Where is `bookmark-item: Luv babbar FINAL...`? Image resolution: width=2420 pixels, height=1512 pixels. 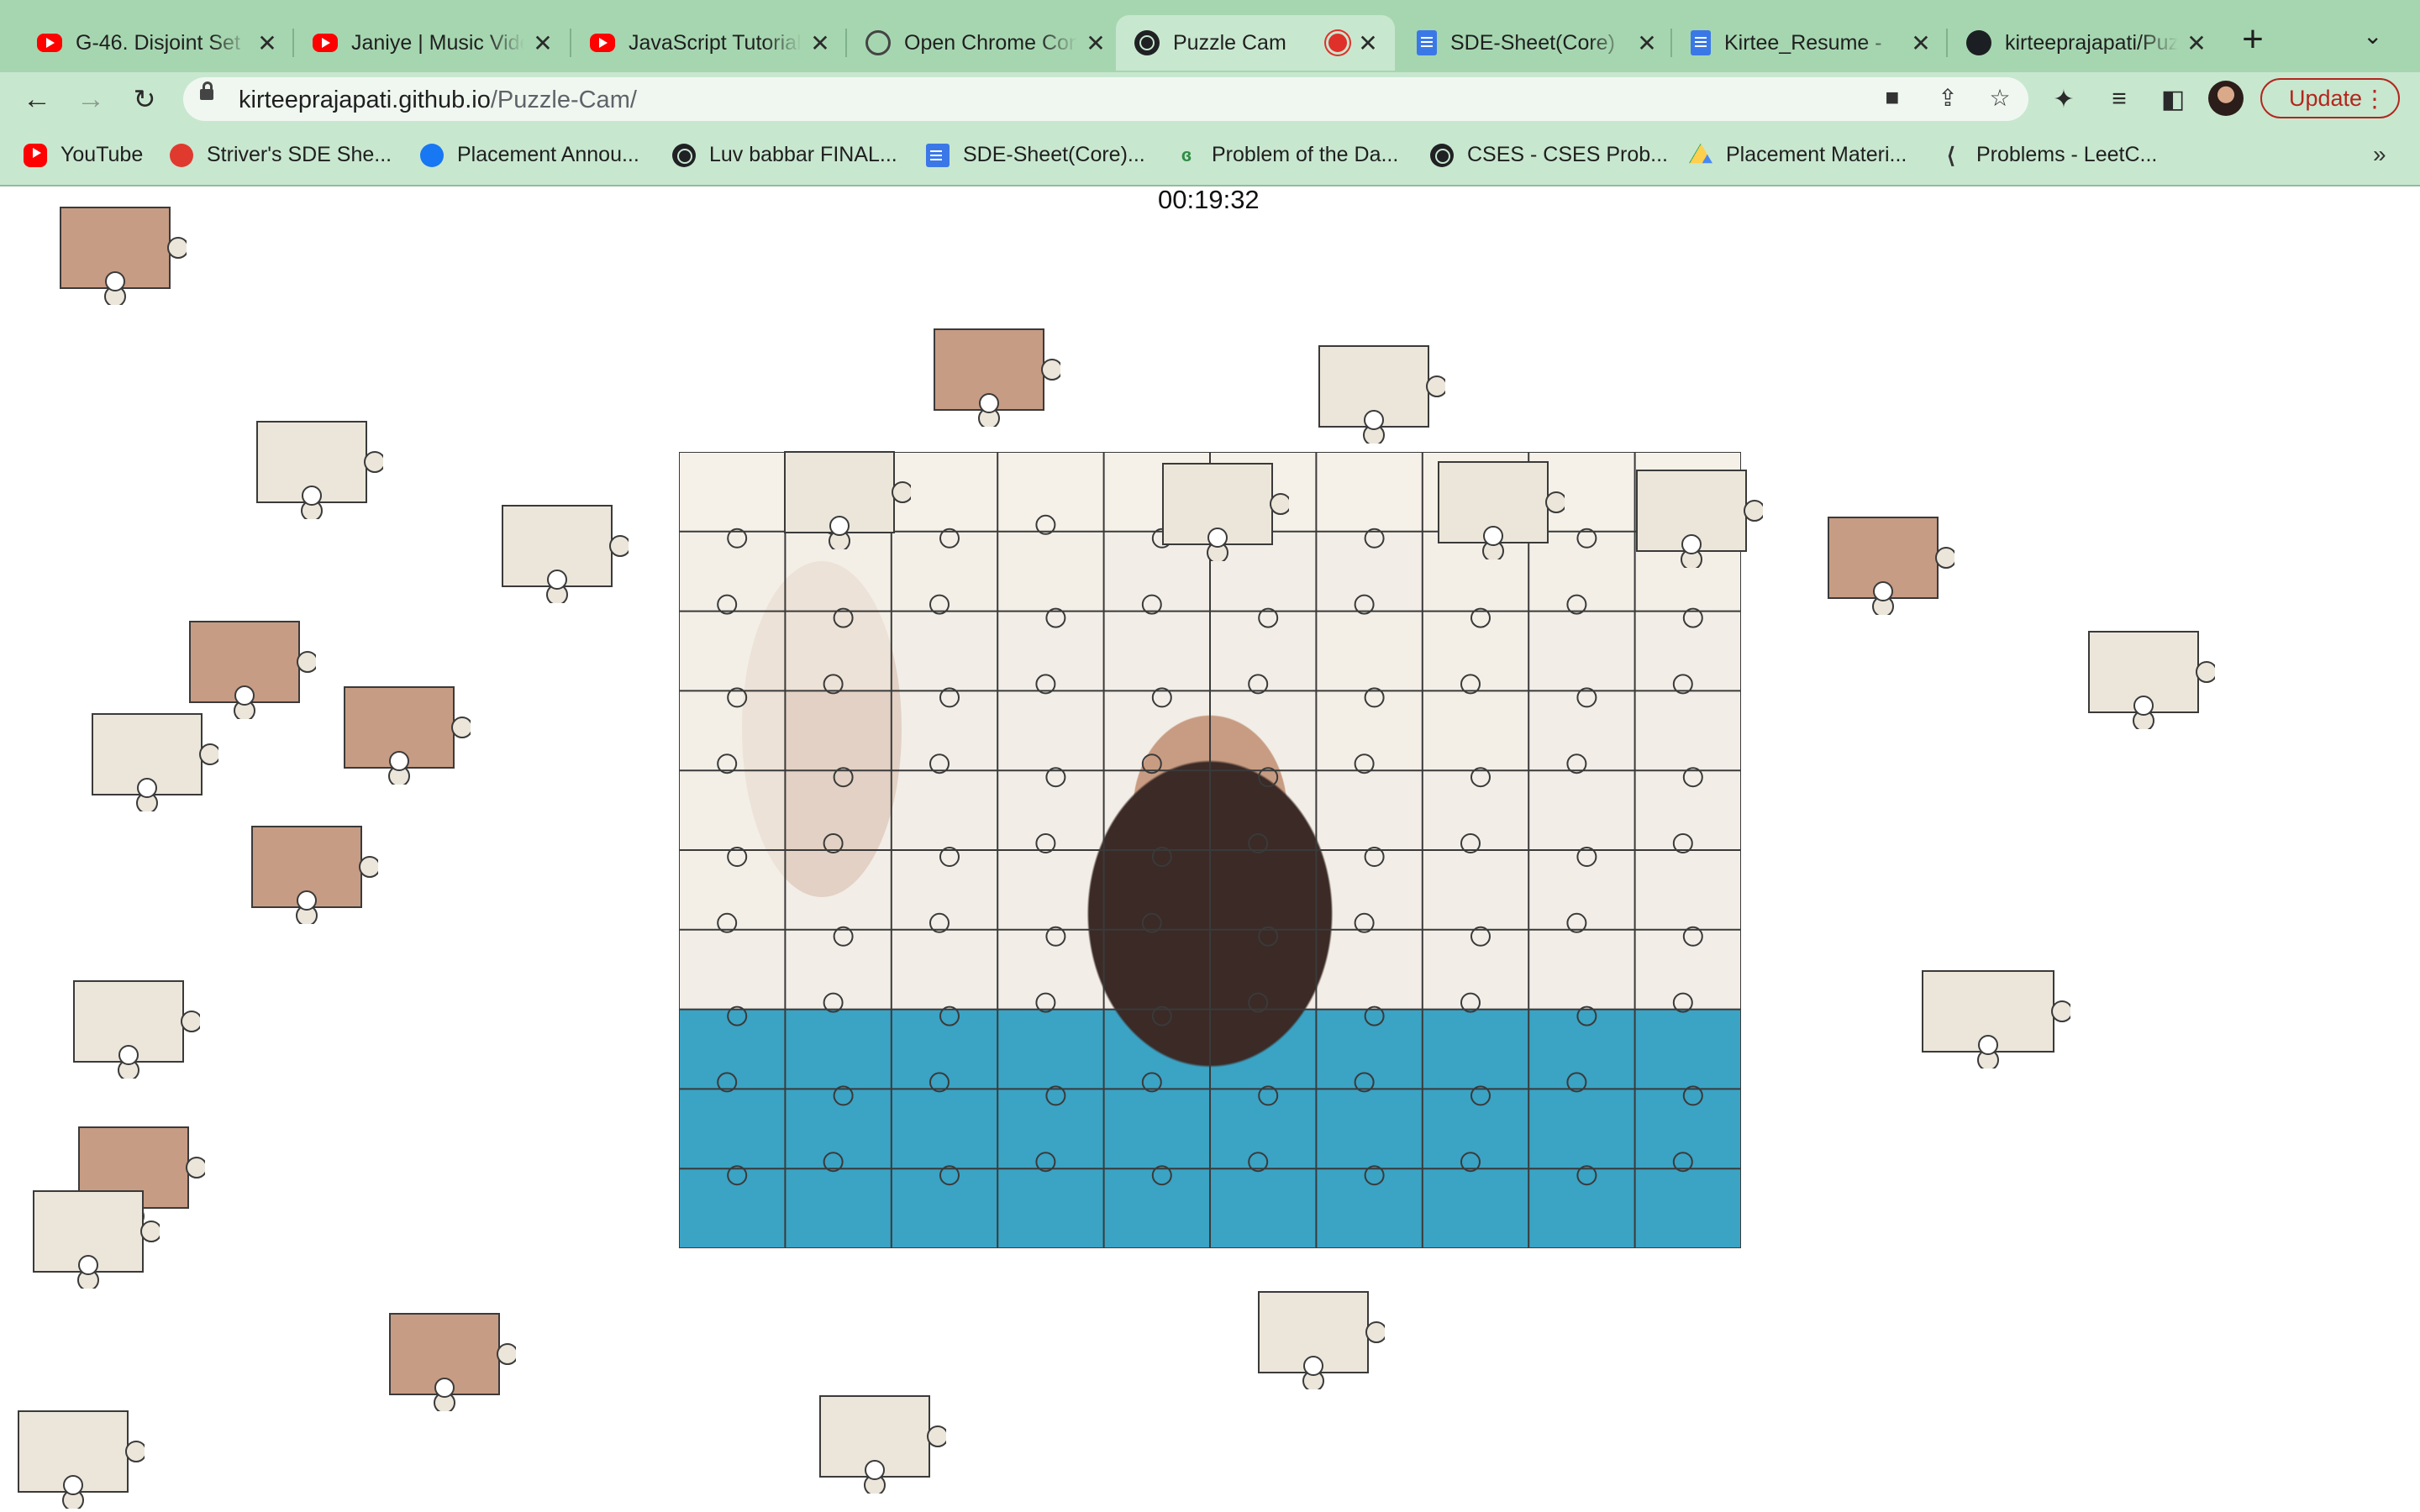
bookmark-item: Luv babbar FINAL... is located at coordinates (784, 155).